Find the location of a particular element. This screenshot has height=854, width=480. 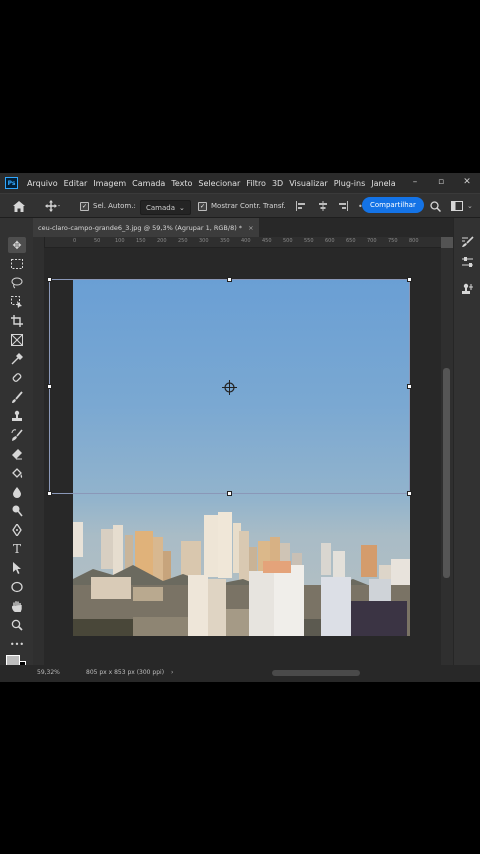

document-size-info: 805 px x 853 px (300 ppi) is located at coordinates (125, 672).